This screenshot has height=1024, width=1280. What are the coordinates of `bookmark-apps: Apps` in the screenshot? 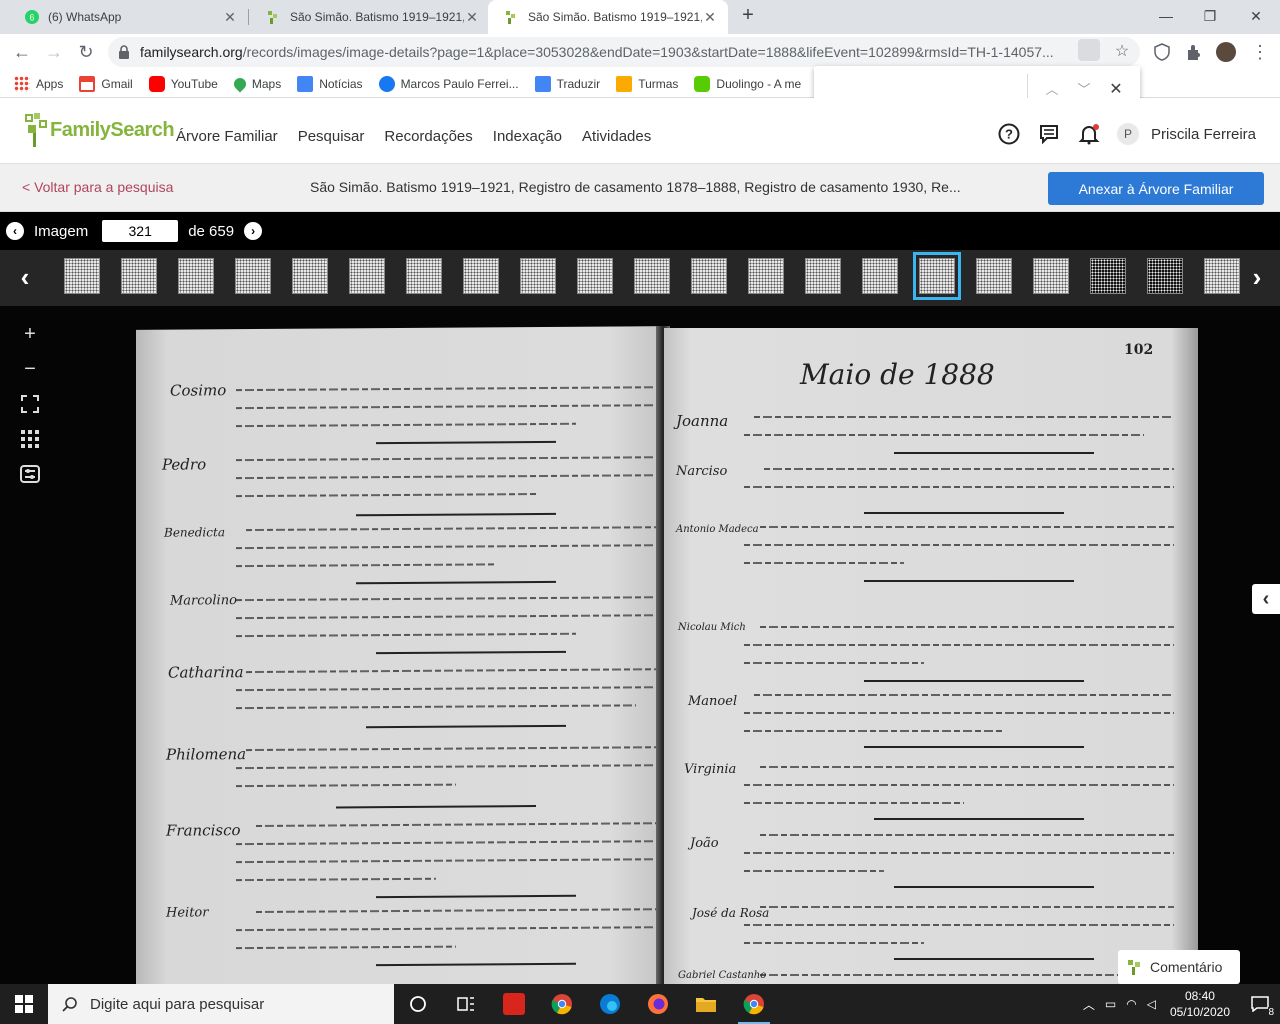 It's located at (38, 83).